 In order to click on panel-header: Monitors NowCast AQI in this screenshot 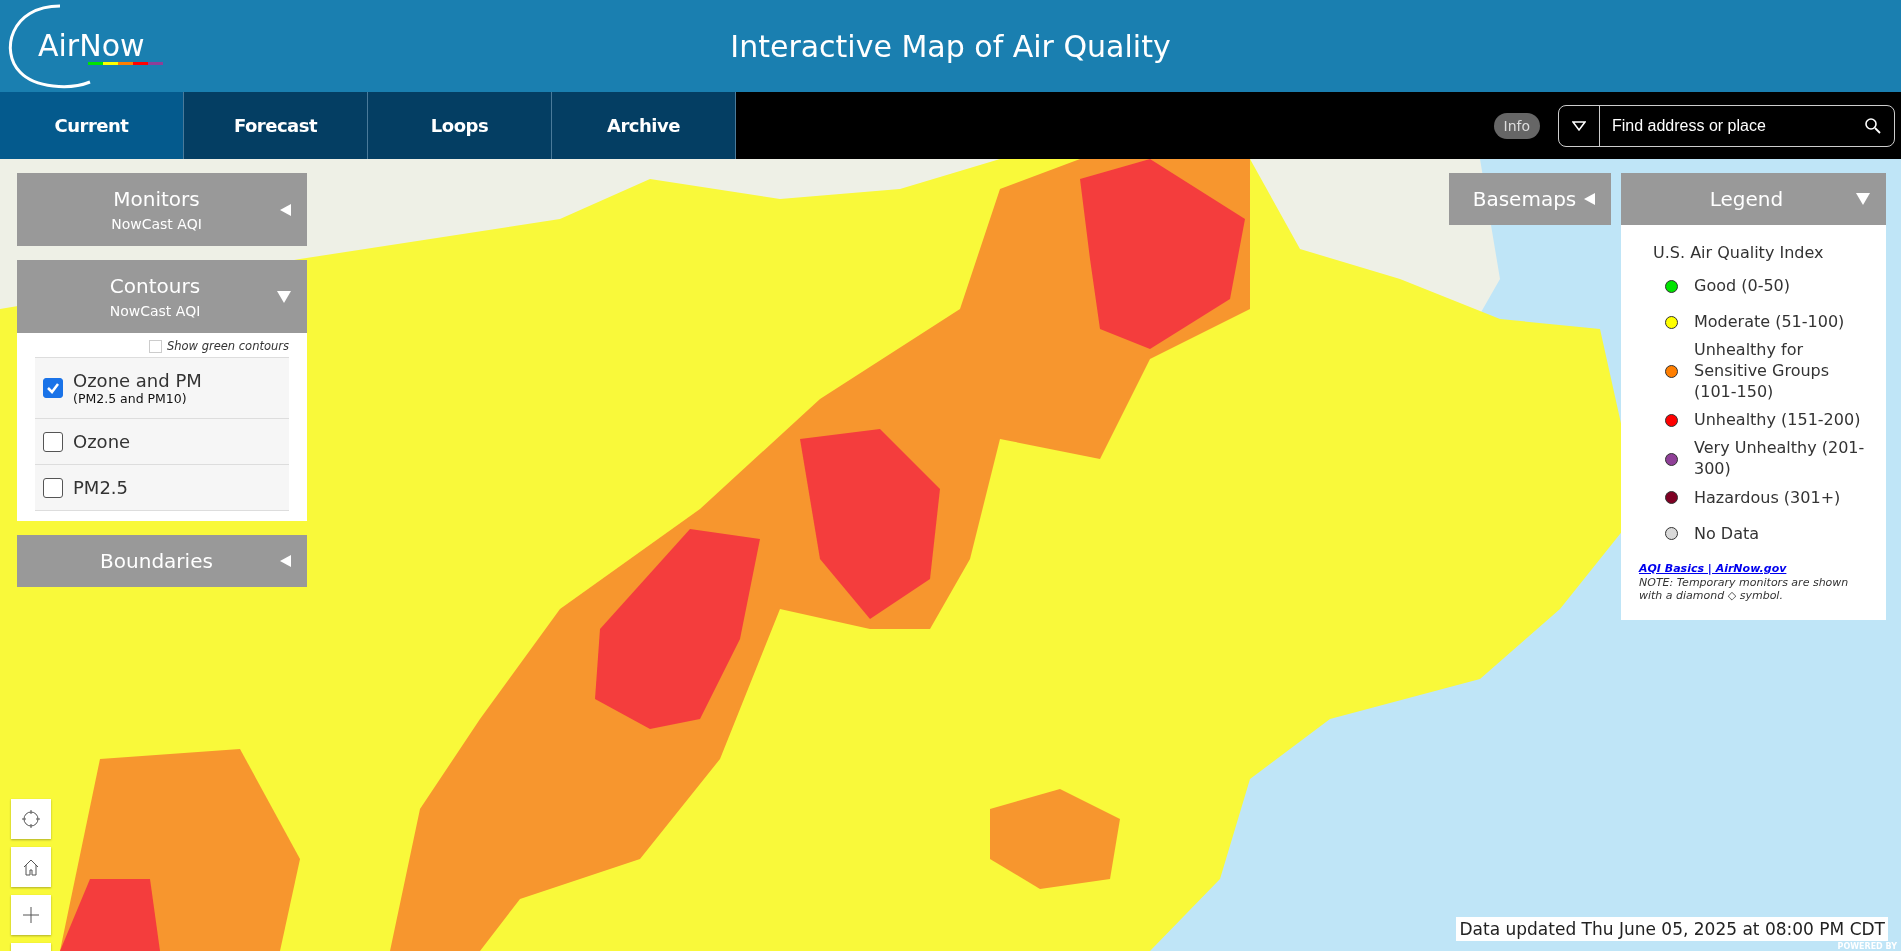, I will do `click(162, 209)`.